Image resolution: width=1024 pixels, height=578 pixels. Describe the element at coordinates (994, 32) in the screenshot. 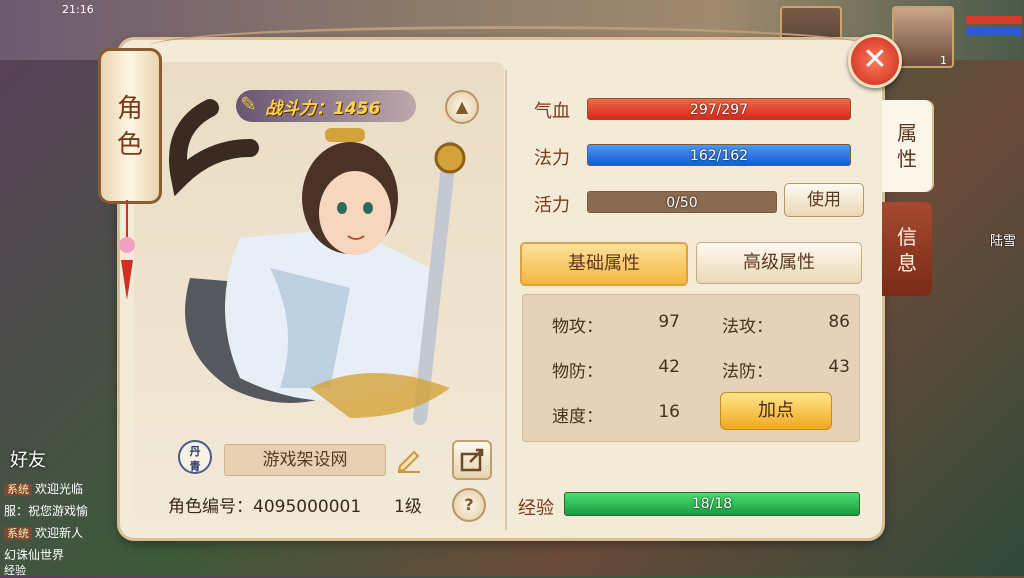

I see `hud-mp-bar` at that location.